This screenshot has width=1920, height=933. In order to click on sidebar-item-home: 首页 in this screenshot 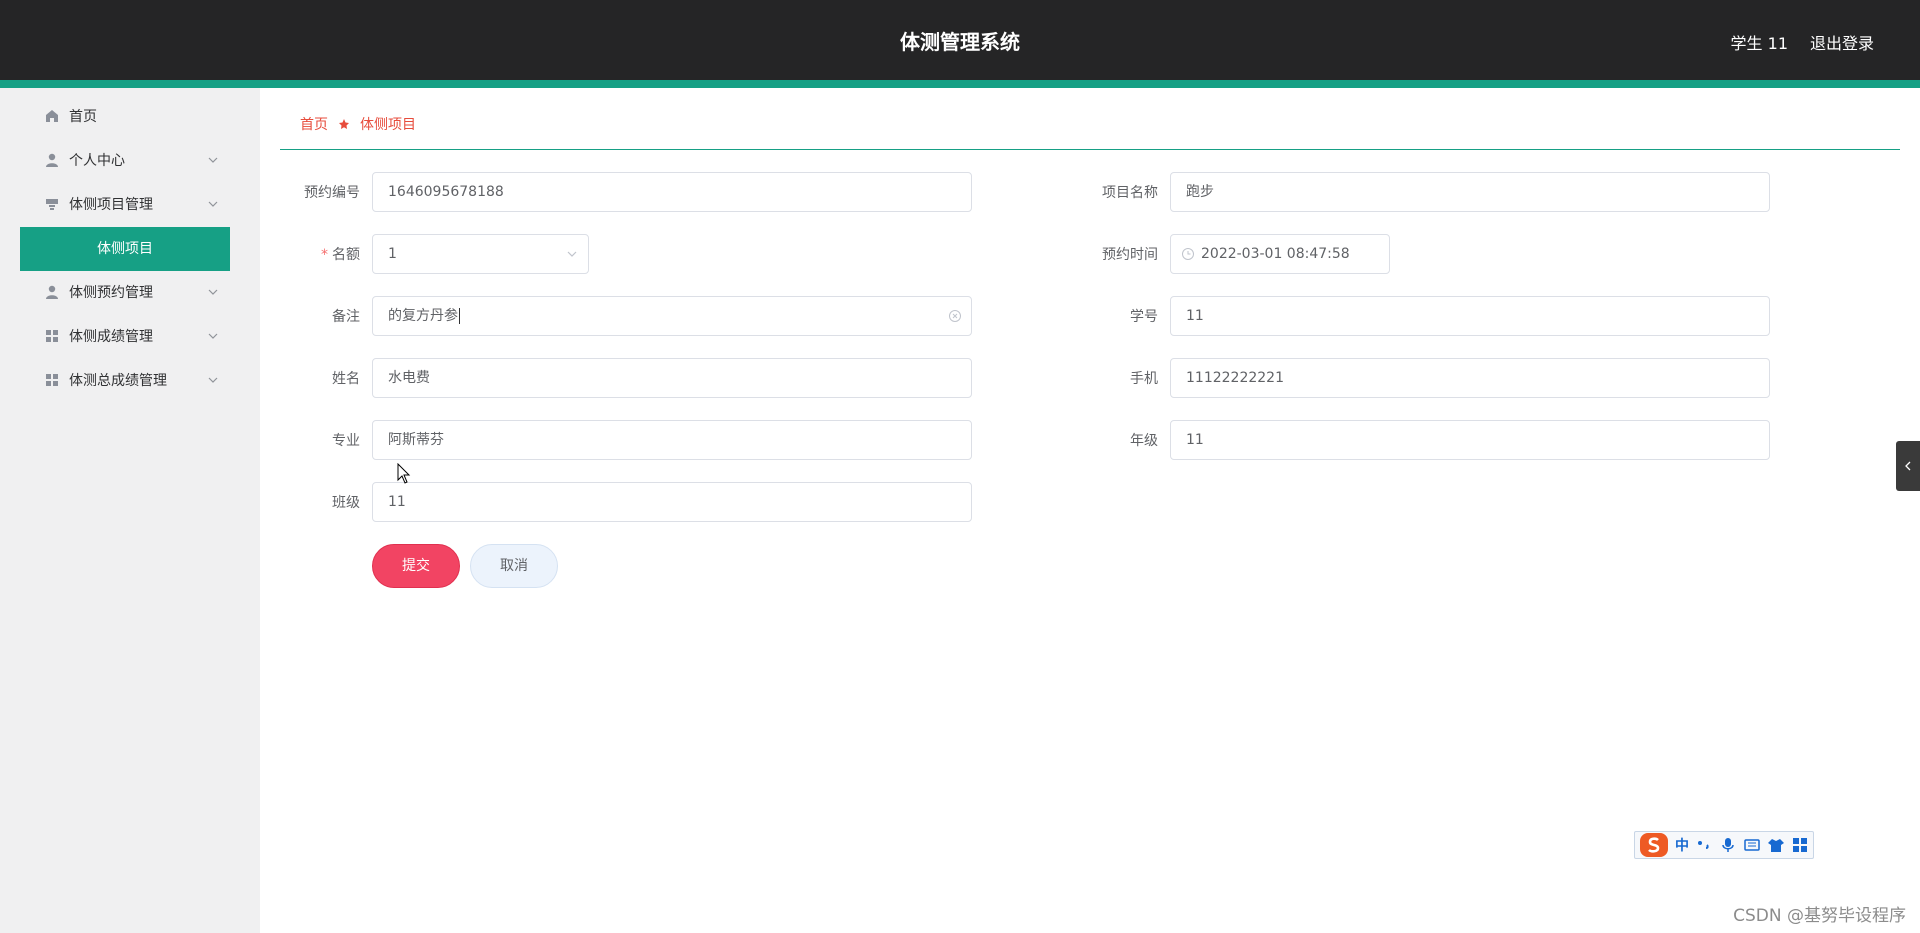, I will do `click(130, 116)`.